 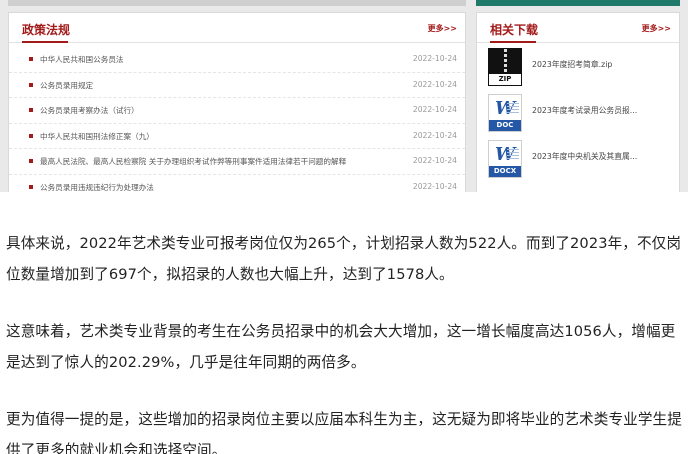 I want to click on downloads-more-link: 更多>>, so click(x=656, y=28).